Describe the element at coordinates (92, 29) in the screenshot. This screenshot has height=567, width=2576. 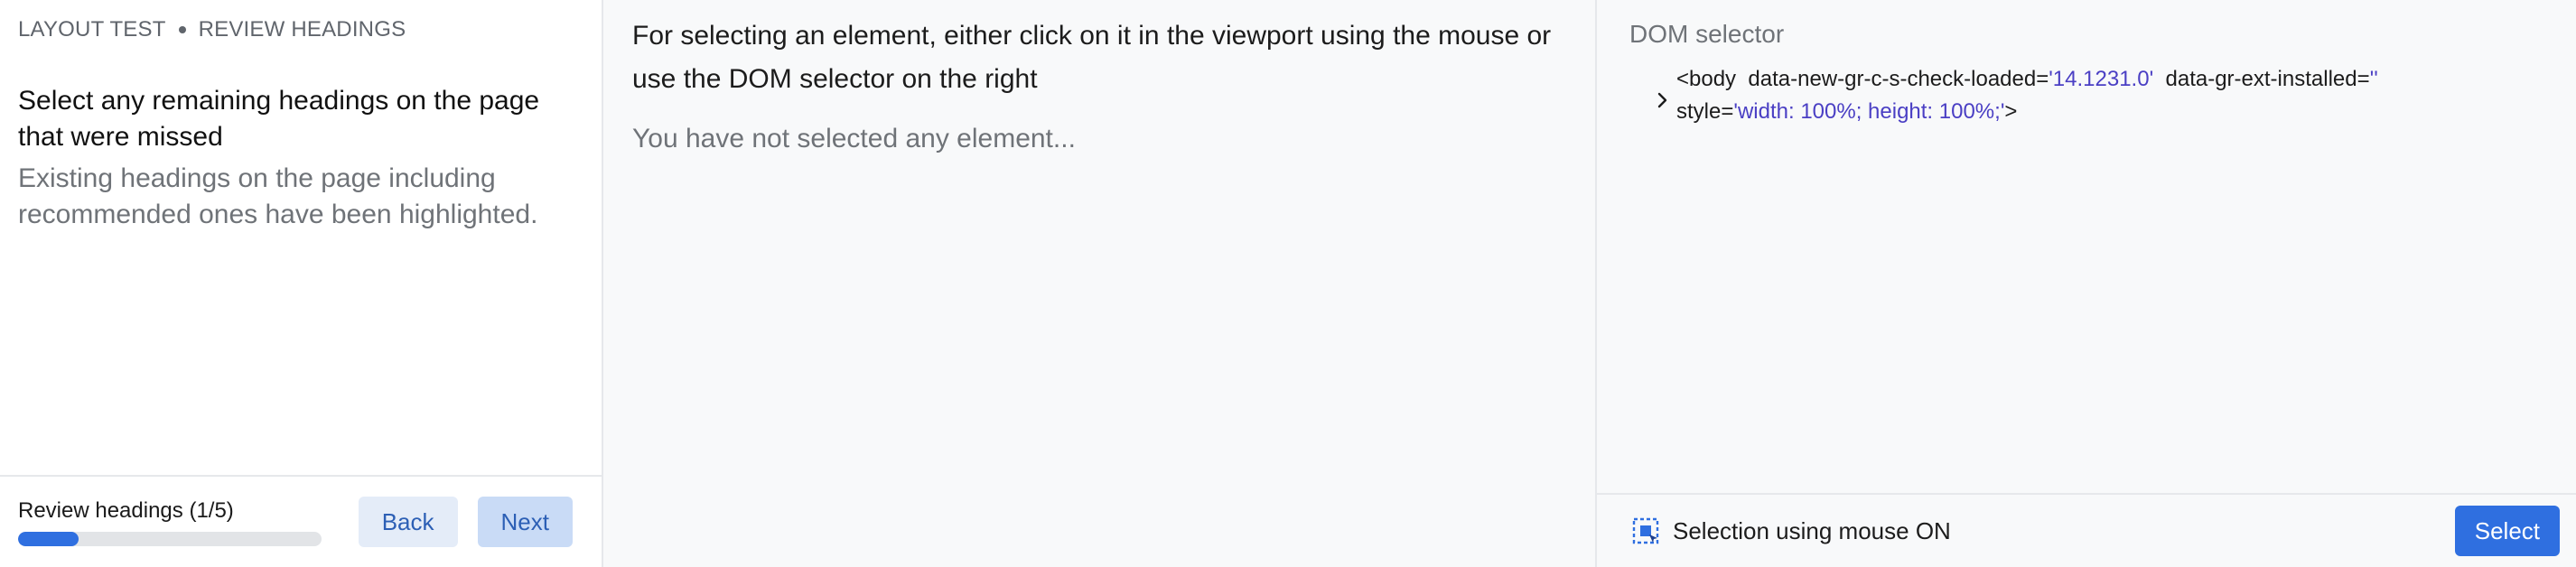
I see `breadcrumb-section: LAYOUT TEST` at that location.